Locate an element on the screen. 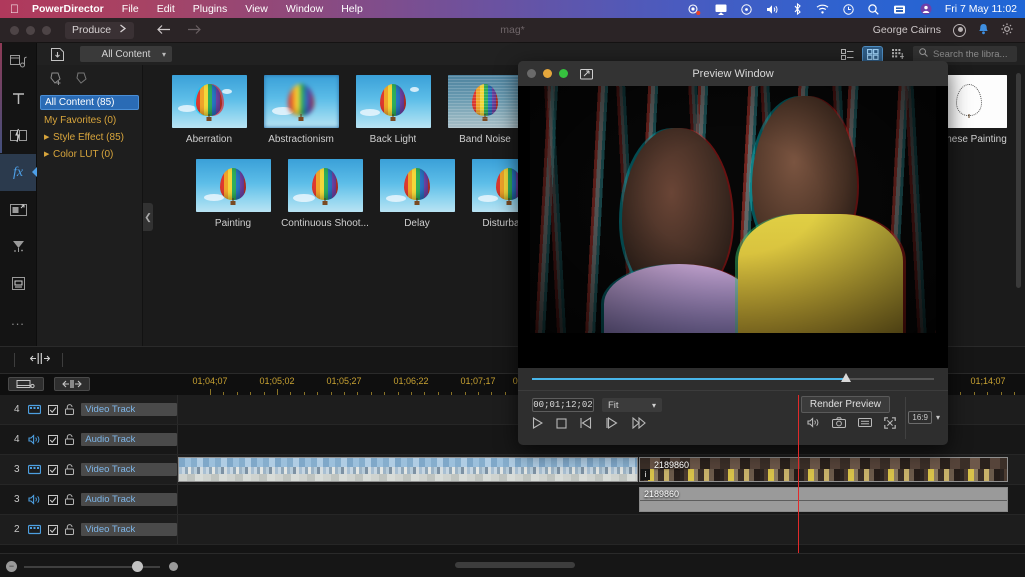 The height and width of the screenshot is (577, 1025). menu-item-file: File is located at coordinates (130, 9).